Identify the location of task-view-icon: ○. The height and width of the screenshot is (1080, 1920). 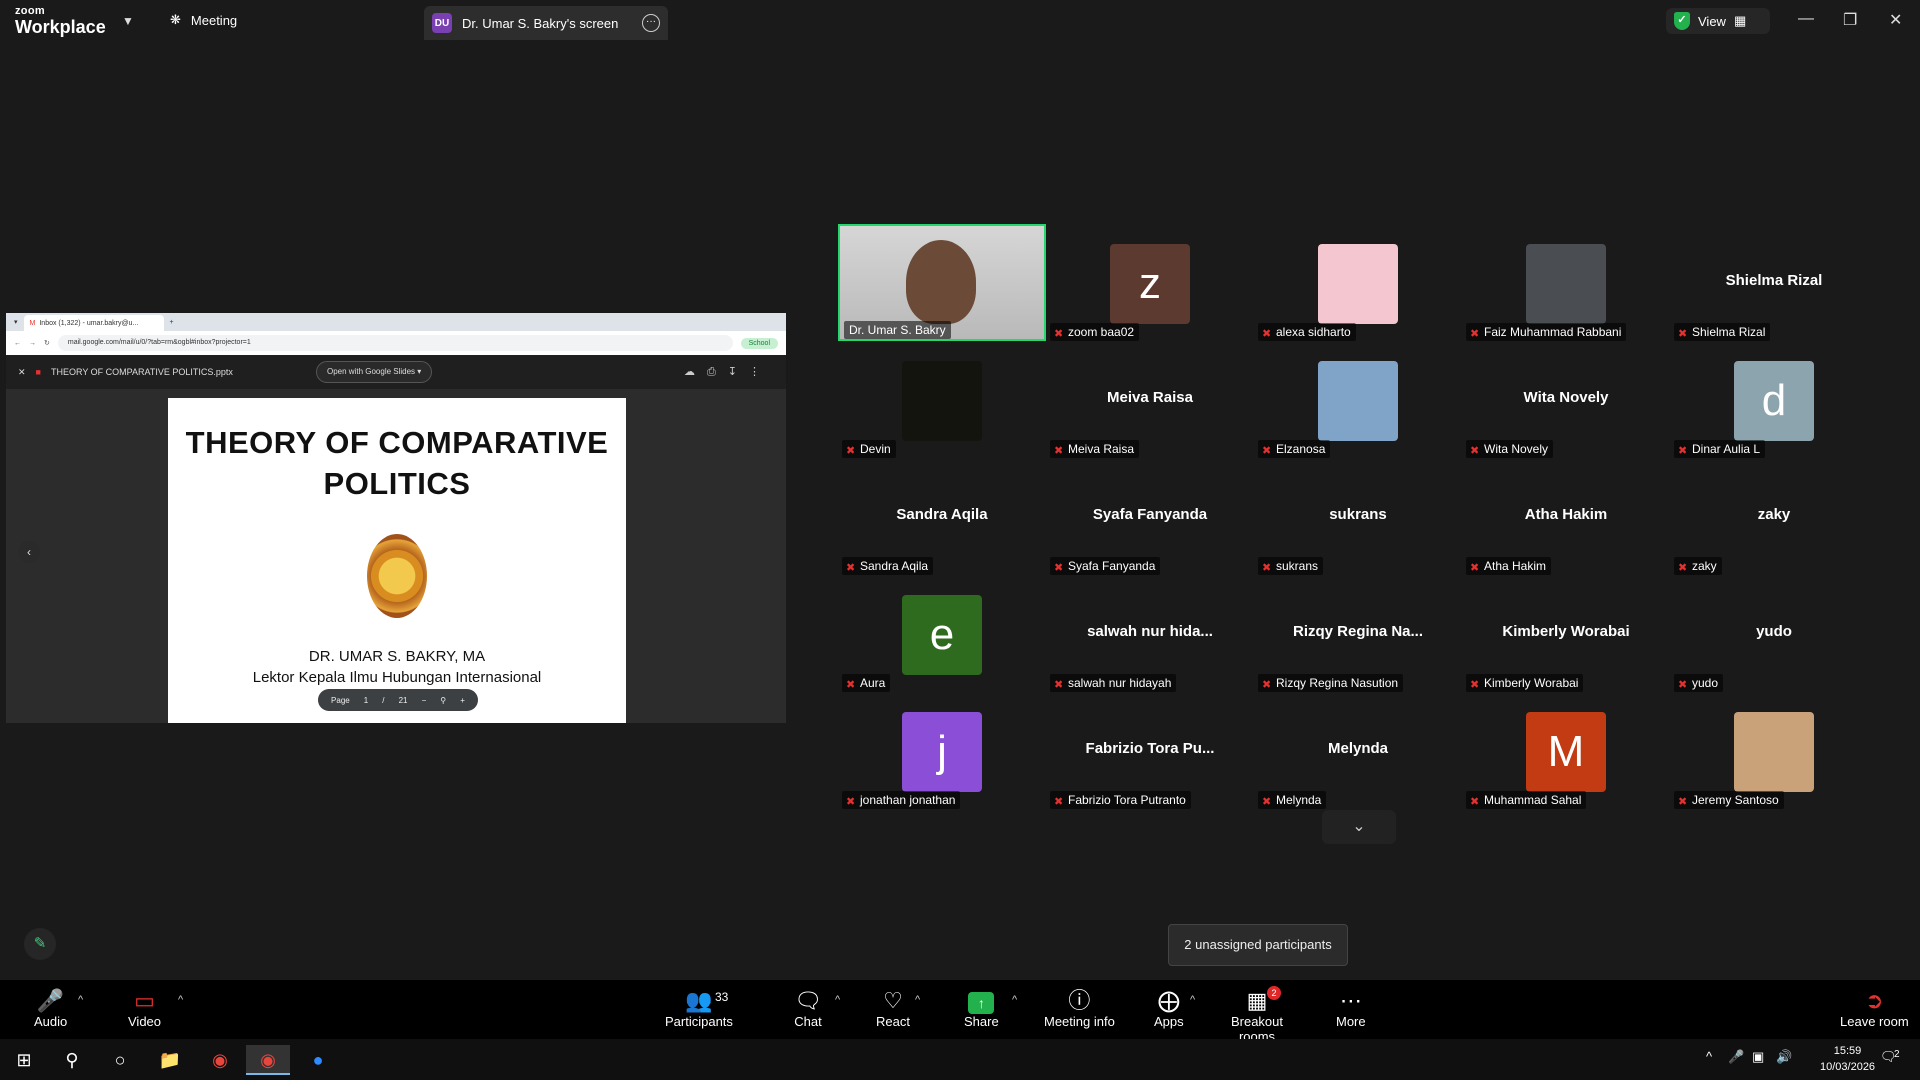
(120, 1060).